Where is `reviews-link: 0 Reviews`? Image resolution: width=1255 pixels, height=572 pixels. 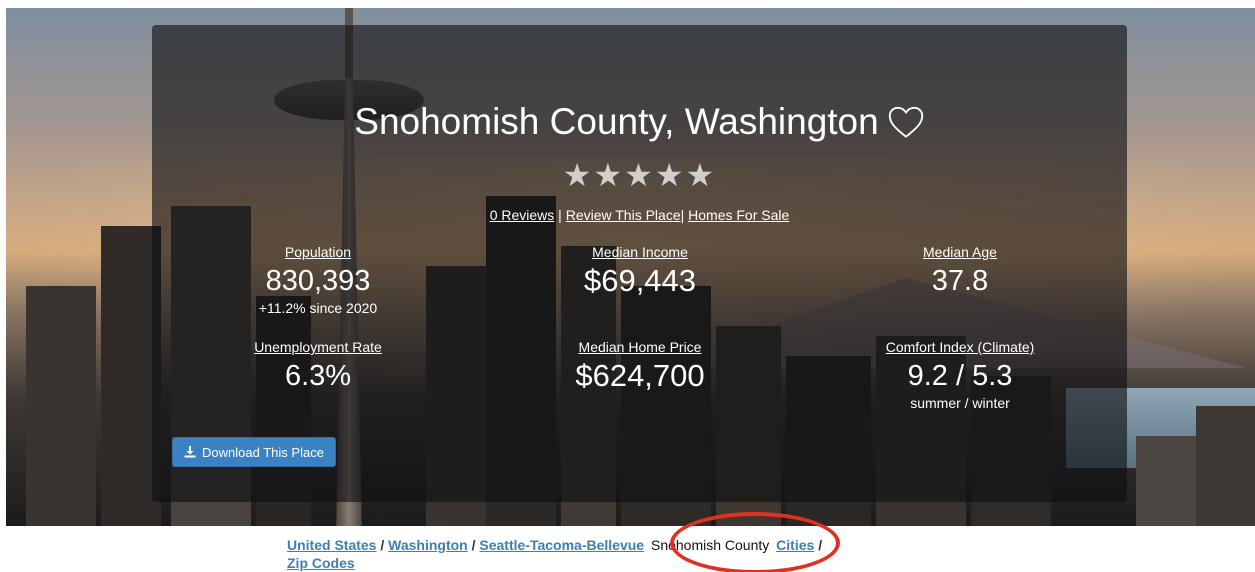 reviews-link: 0 Reviews is located at coordinates (522, 215).